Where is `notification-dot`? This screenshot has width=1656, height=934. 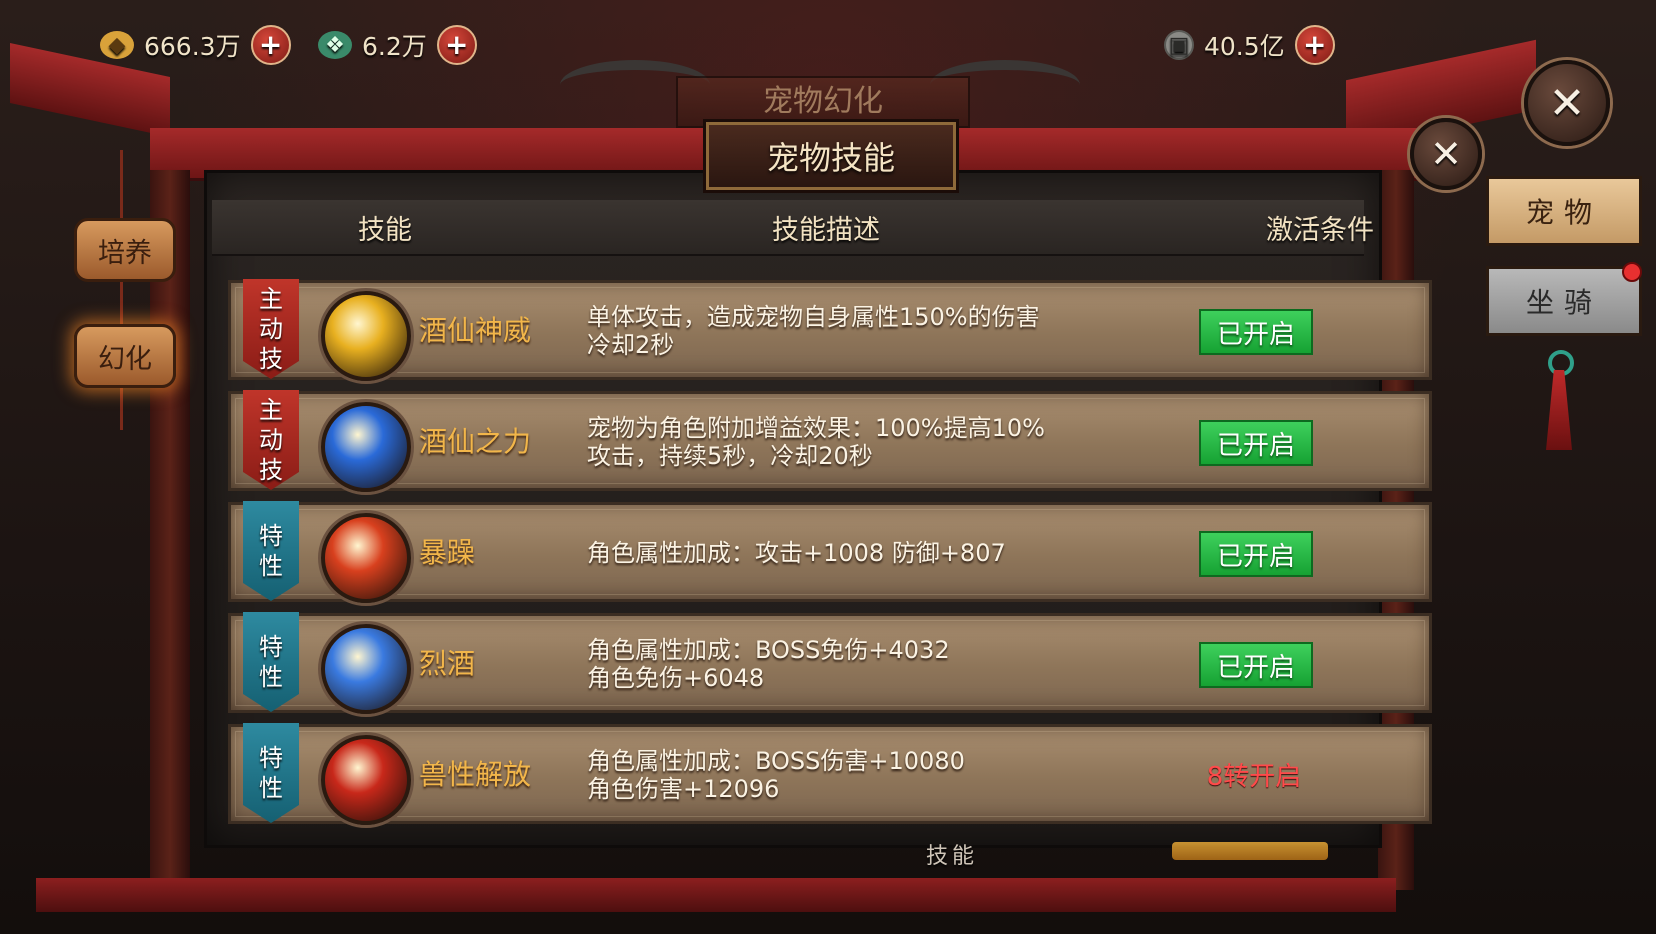
notification-dot is located at coordinates (1632, 272).